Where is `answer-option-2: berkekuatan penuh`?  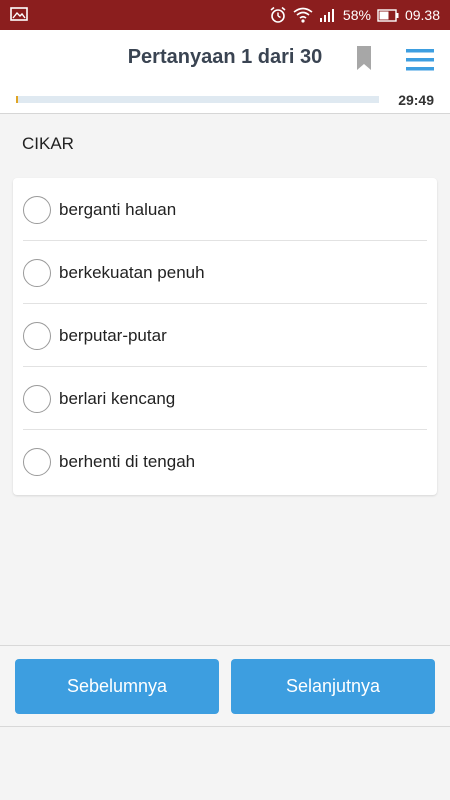 answer-option-2: berkekuatan penuh is located at coordinates (225, 272).